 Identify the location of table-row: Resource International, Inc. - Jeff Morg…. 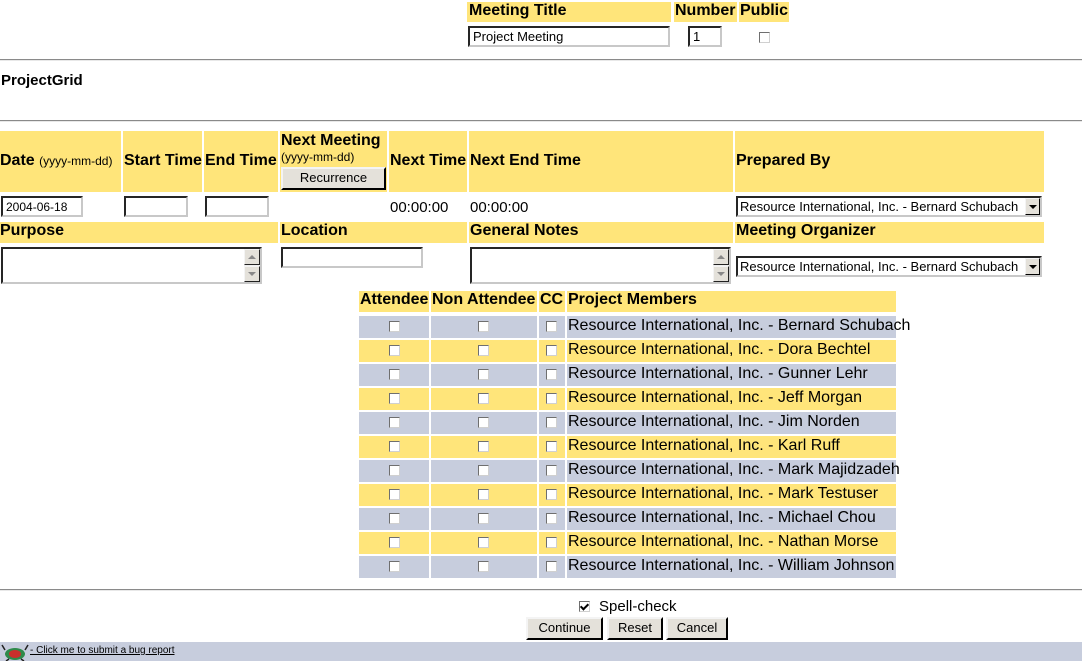
(627, 399).